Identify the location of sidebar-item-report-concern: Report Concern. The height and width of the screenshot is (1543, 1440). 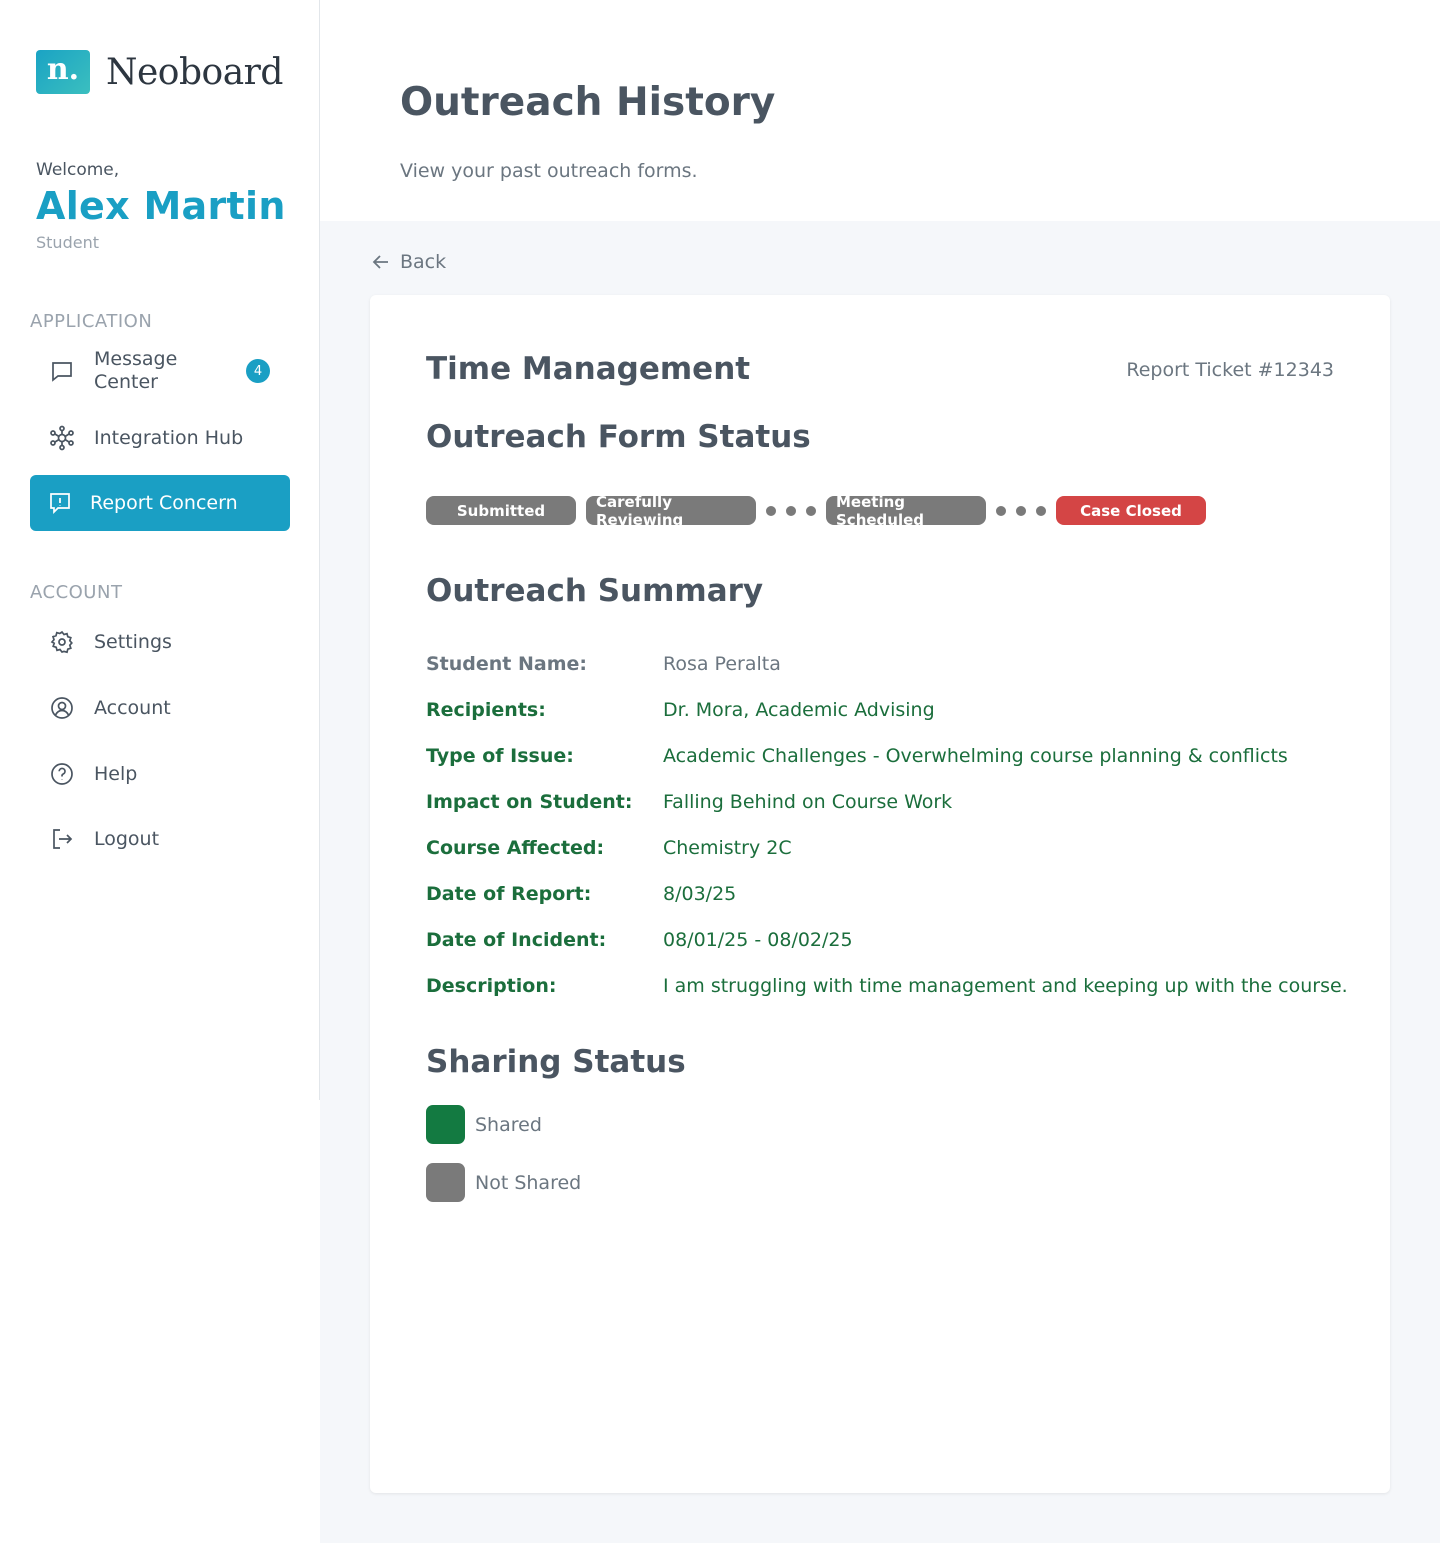
(160, 503).